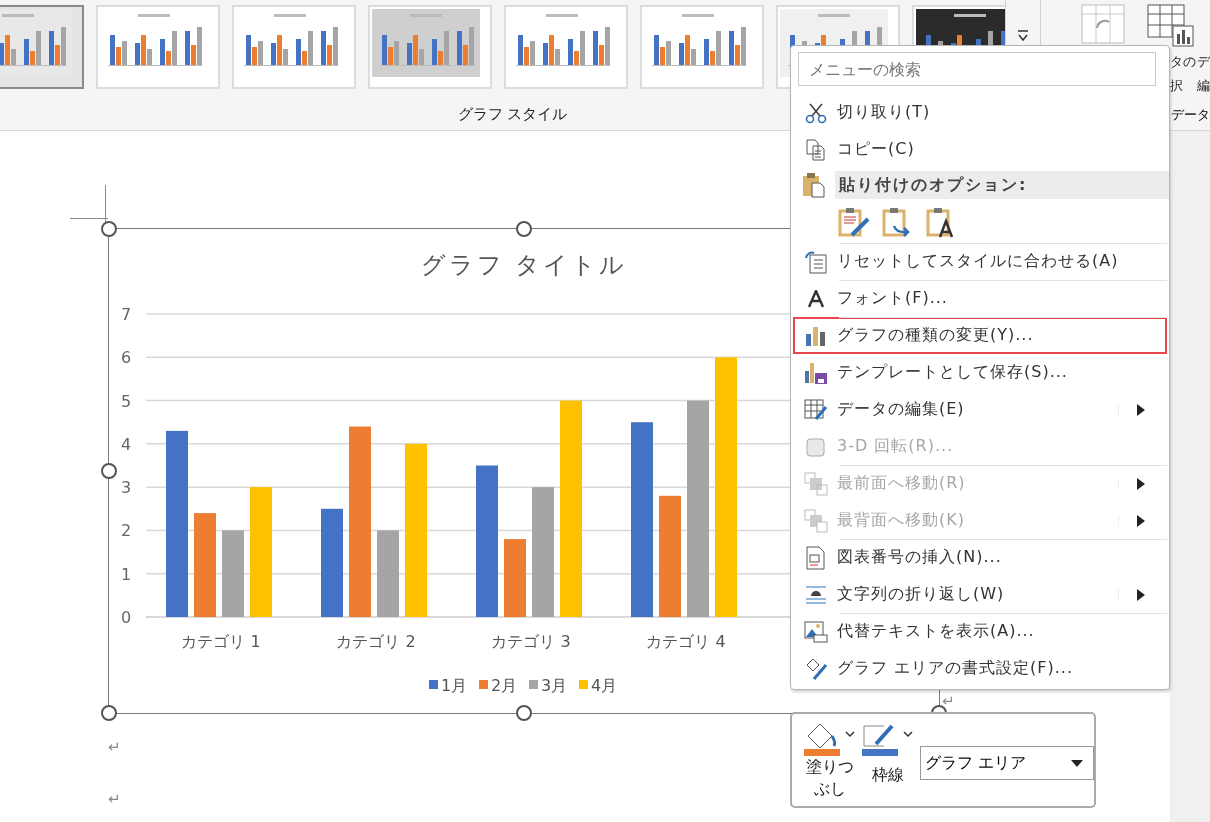 This screenshot has width=1210, height=822. Describe the element at coordinates (126, 401) in the screenshot. I see `axis-label: 5` at that location.